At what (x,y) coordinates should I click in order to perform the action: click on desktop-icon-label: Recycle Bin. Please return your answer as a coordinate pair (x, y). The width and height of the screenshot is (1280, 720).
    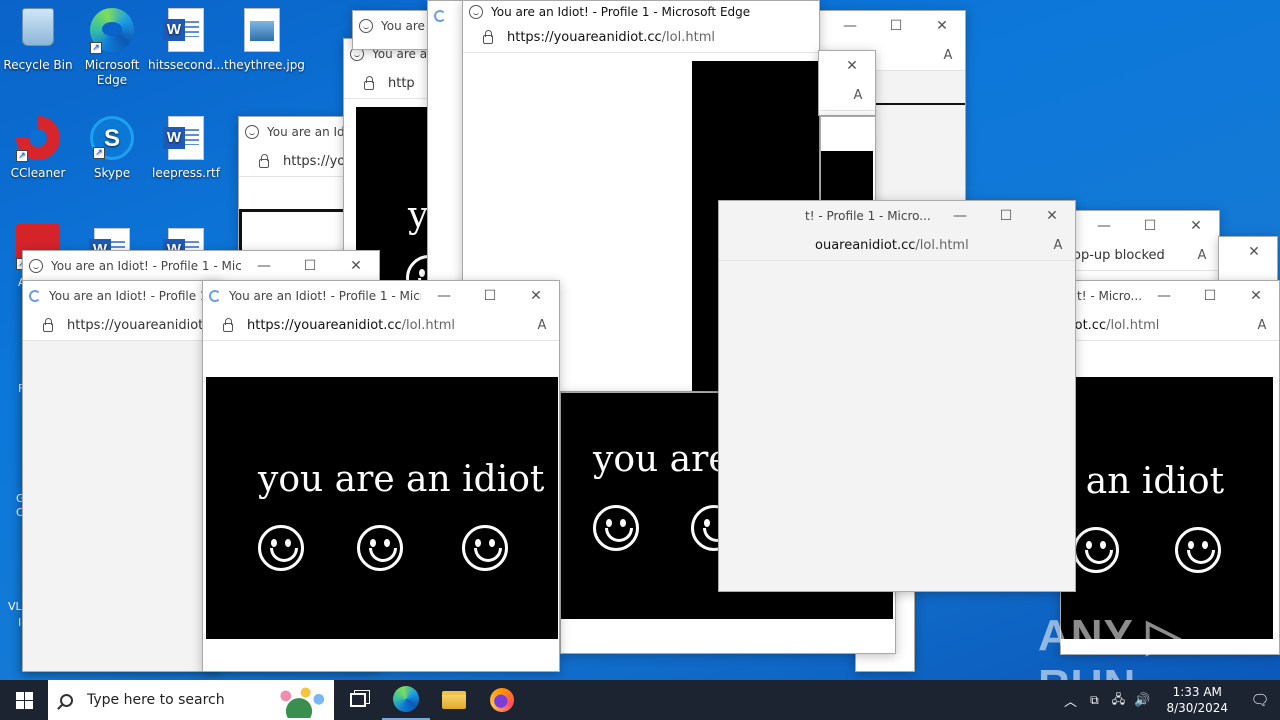
    Looking at the image, I should click on (38, 65).